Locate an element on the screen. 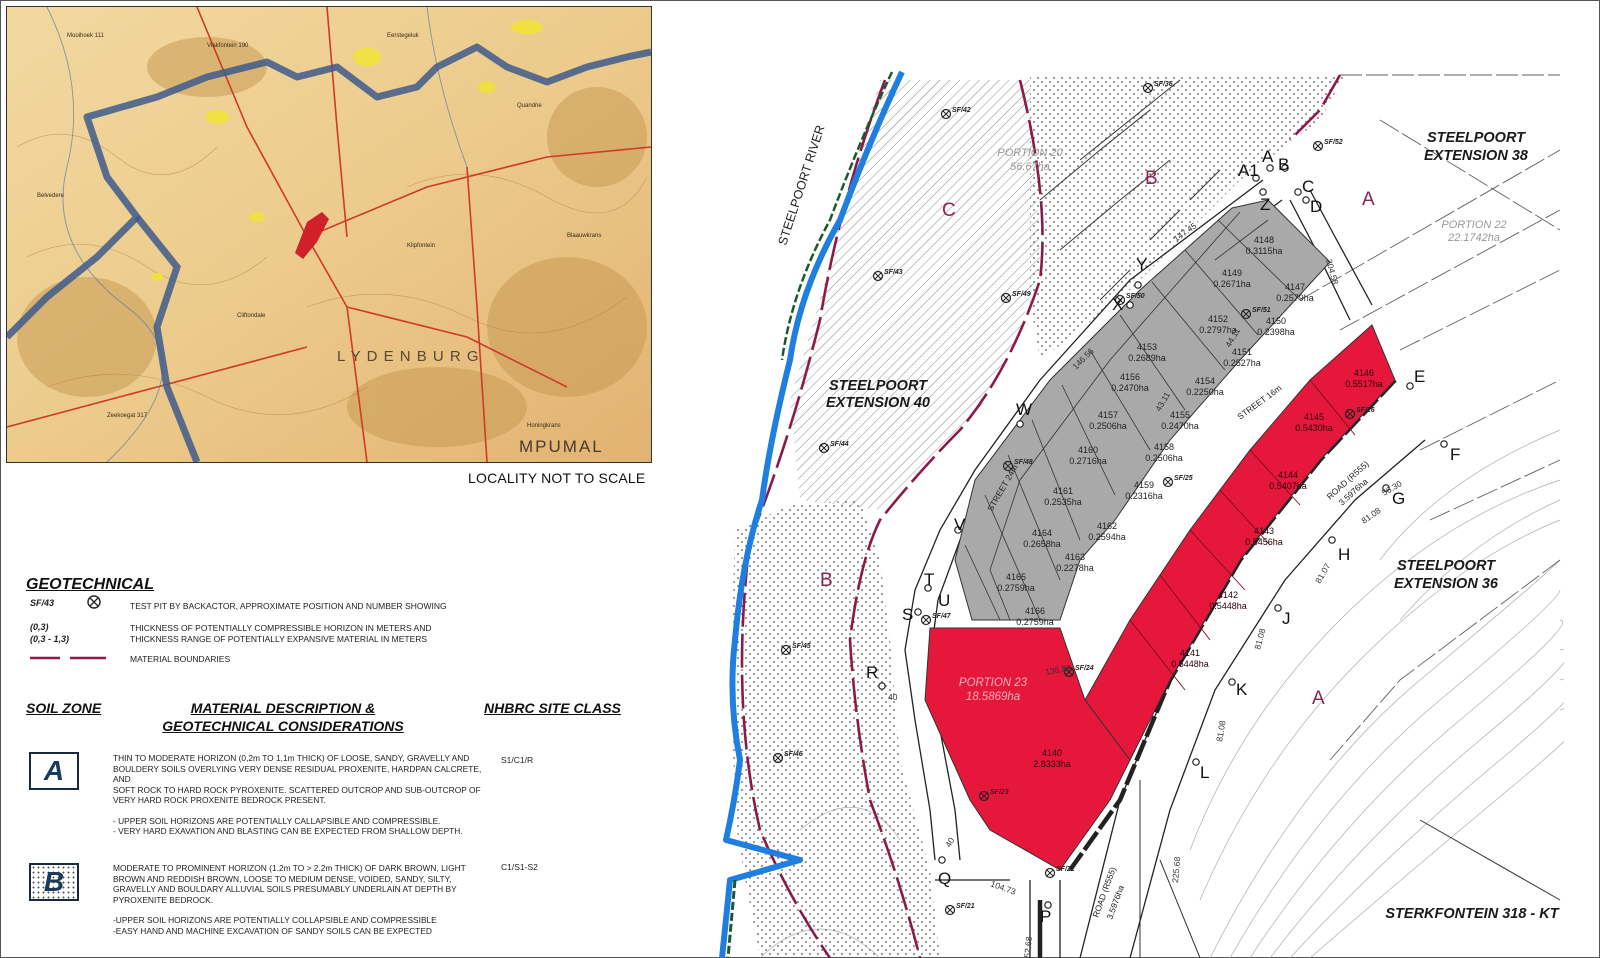 This screenshot has height=958, width=1600. svg-text: Vlakfontein 190 is located at coordinates (228, 46).